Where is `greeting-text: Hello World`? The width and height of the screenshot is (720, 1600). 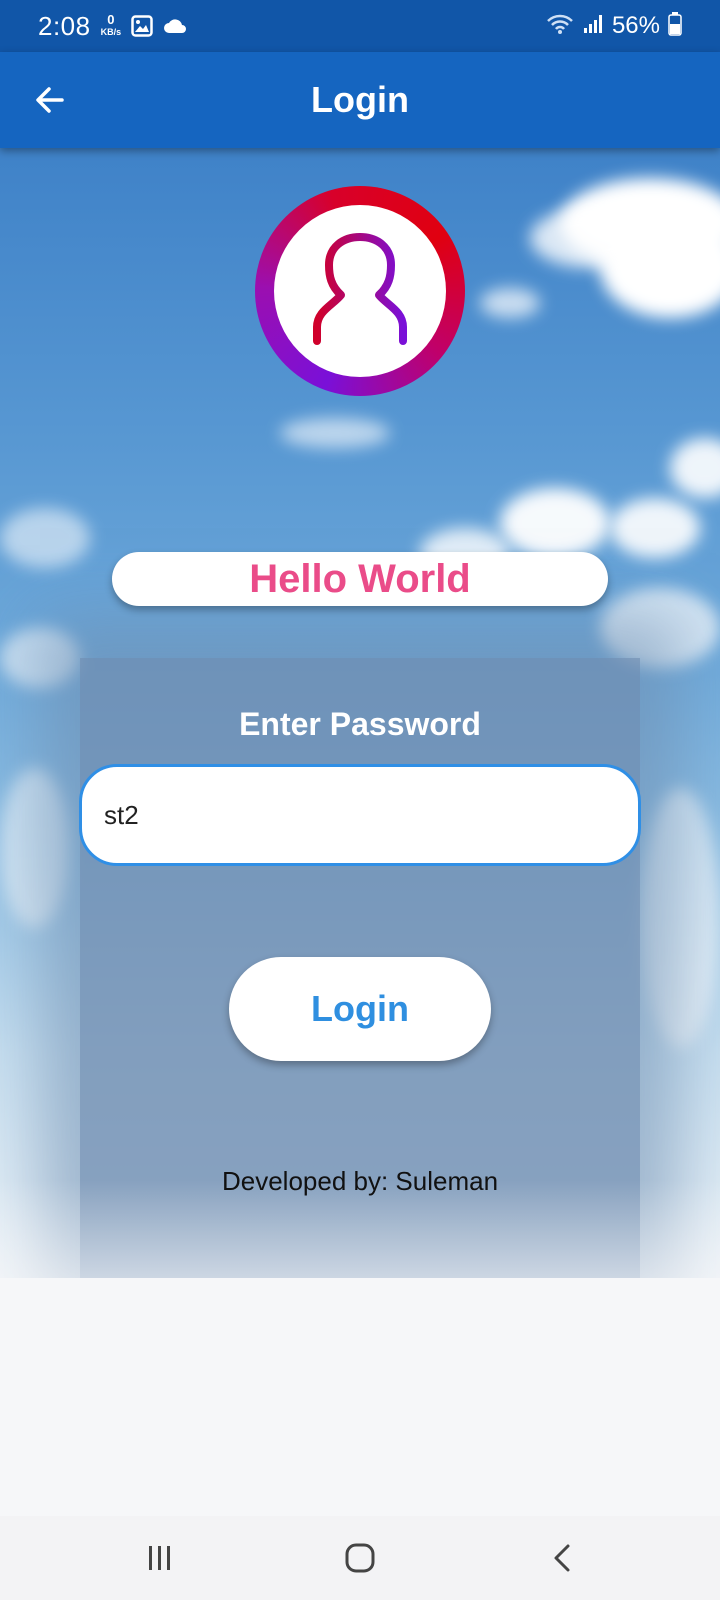
greeting-text: Hello World is located at coordinates (360, 578).